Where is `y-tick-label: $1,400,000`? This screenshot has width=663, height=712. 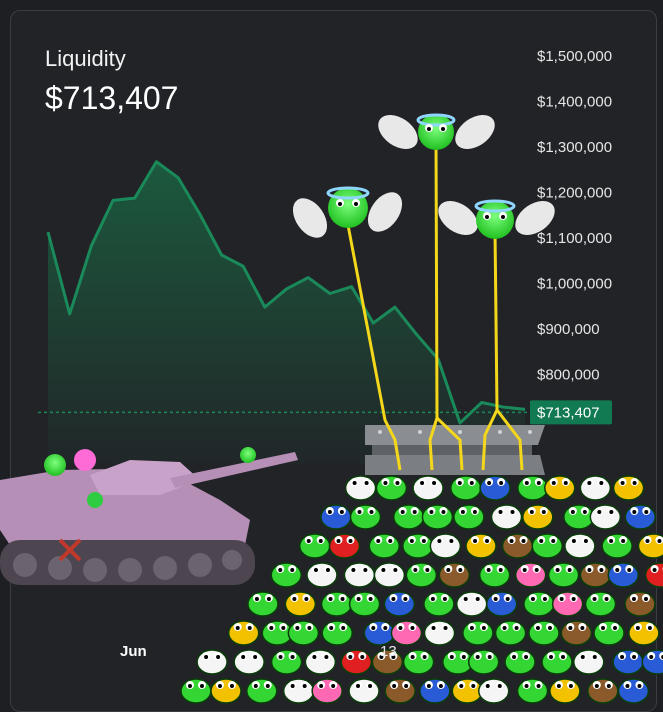
y-tick-label: $1,400,000 is located at coordinates (574, 102).